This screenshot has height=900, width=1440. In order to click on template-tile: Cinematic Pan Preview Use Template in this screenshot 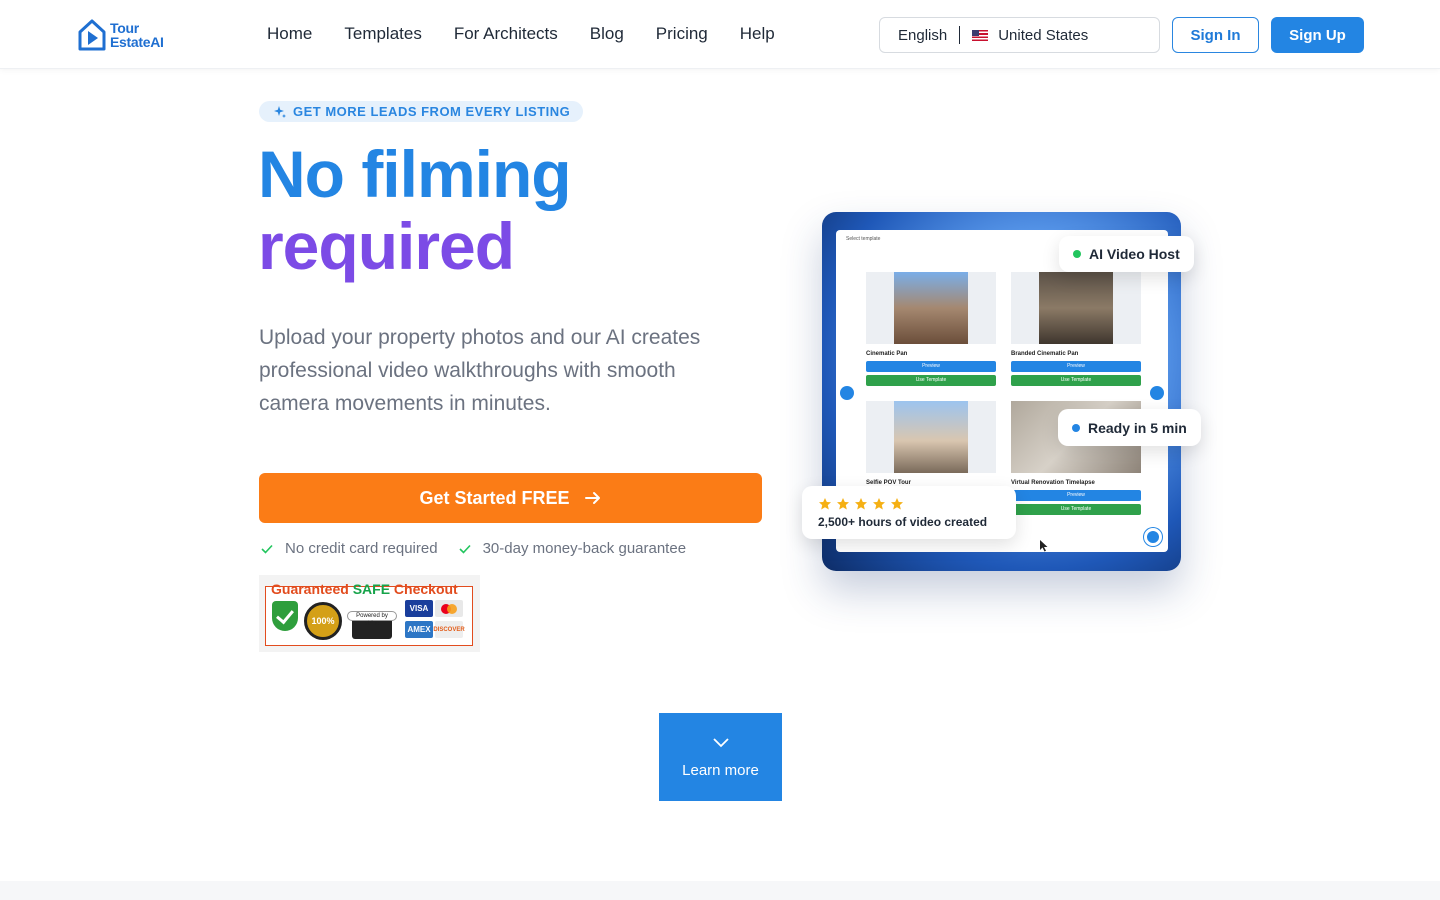, I will do `click(931, 329)`.